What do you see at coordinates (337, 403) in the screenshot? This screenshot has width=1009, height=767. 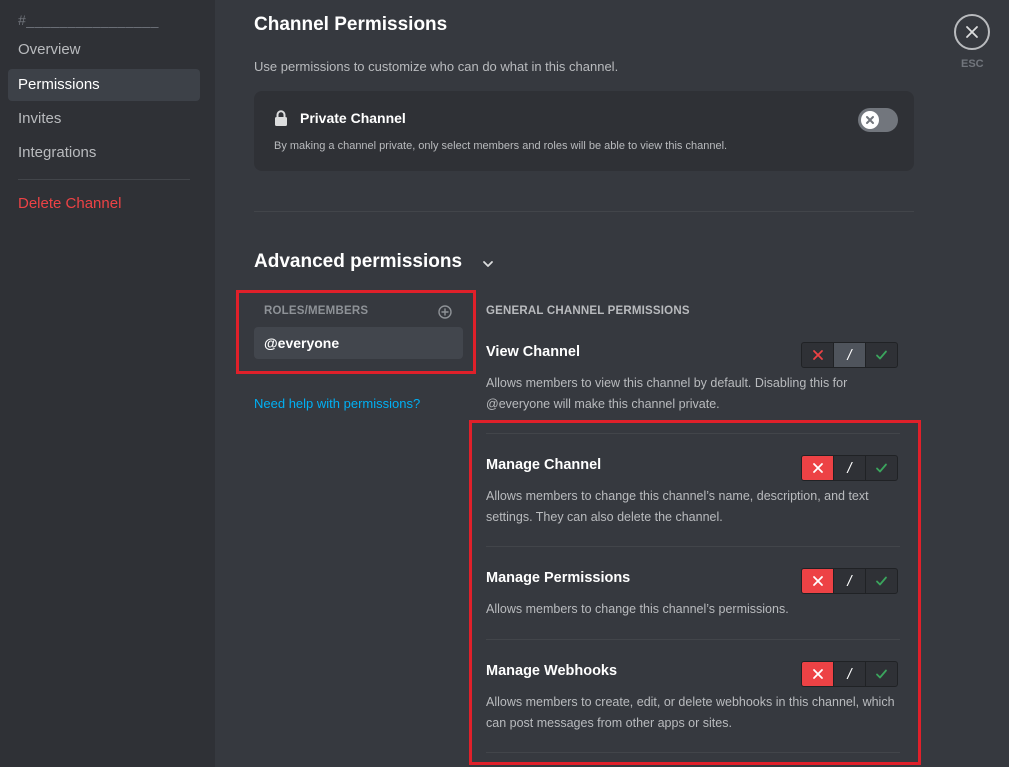 I see `permissions-help-link: Need help with permissions?` at bounding box center [337, 403].